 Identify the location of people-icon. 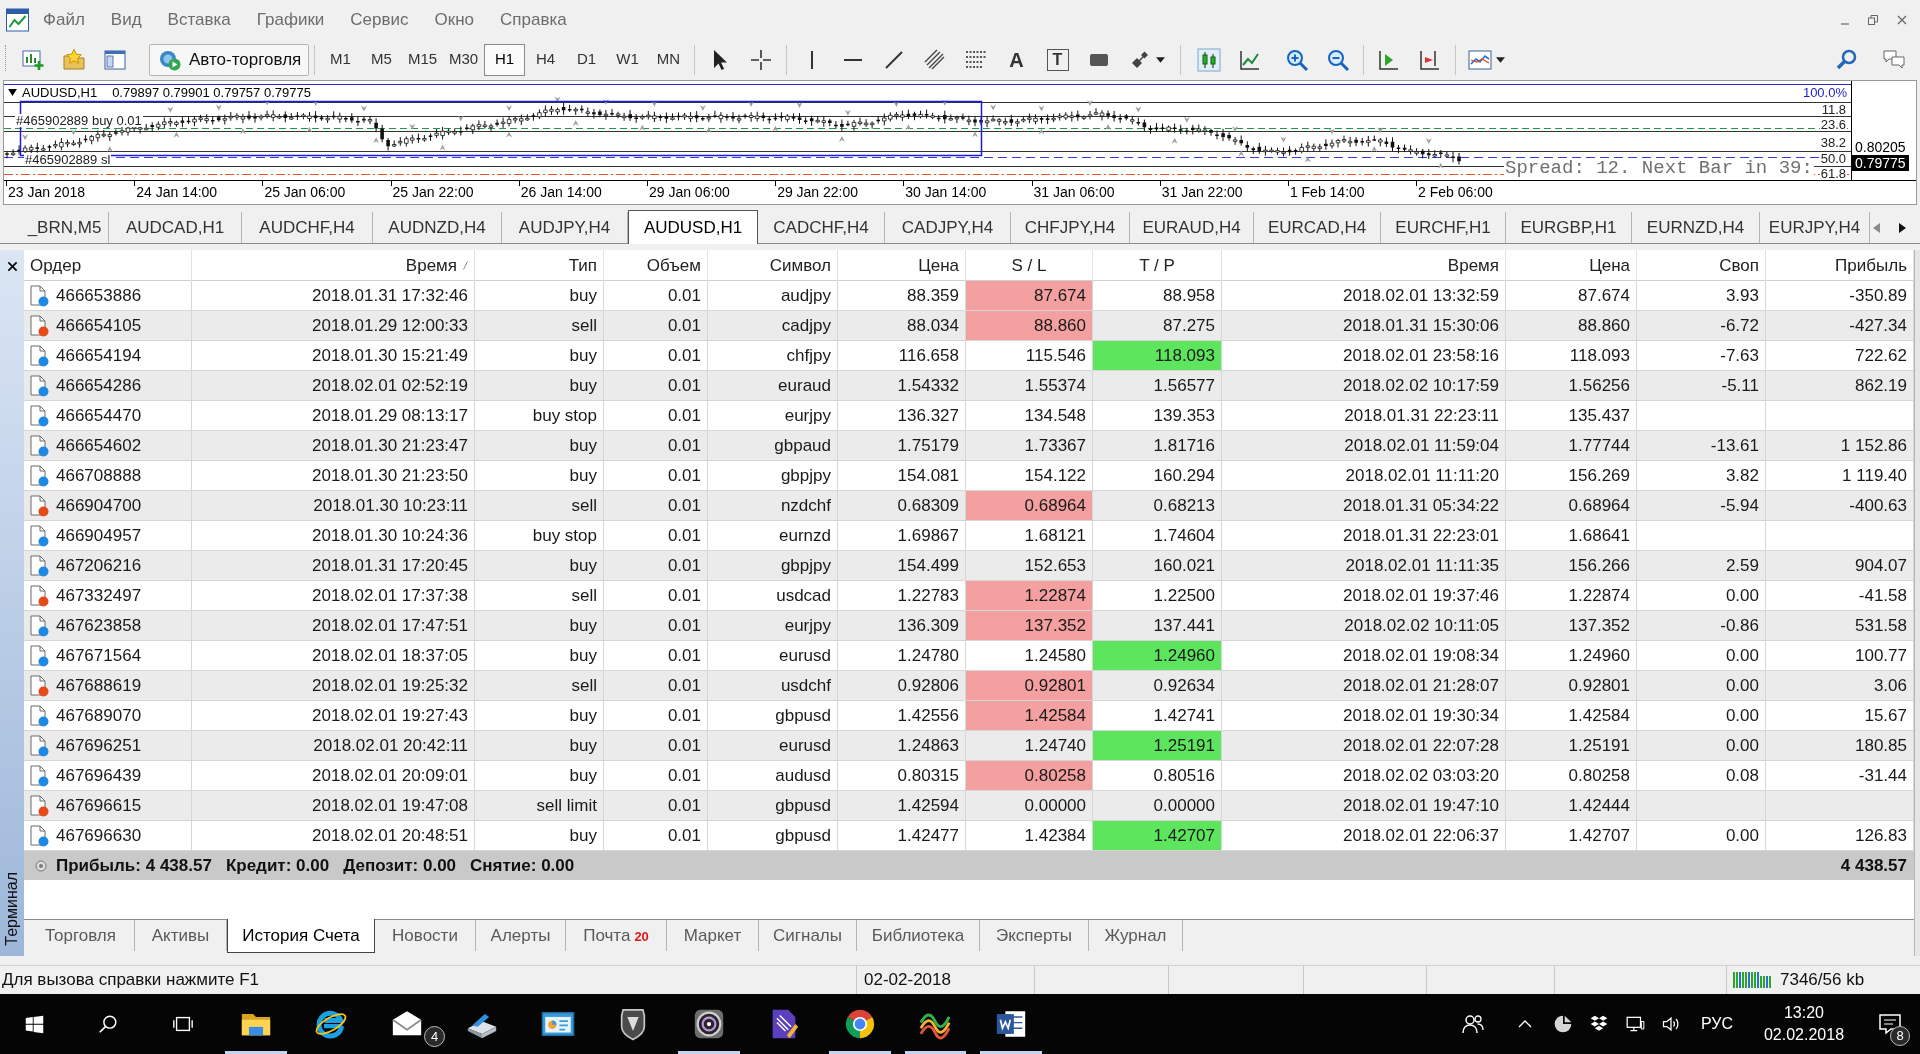
(1472, 1024).